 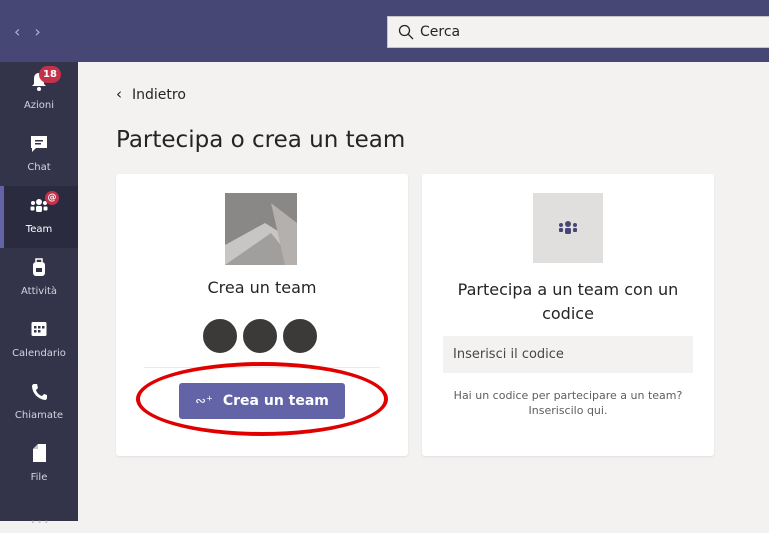 I want to click on page-title: Partecipa o crea un team, so click(x=261, y=140).